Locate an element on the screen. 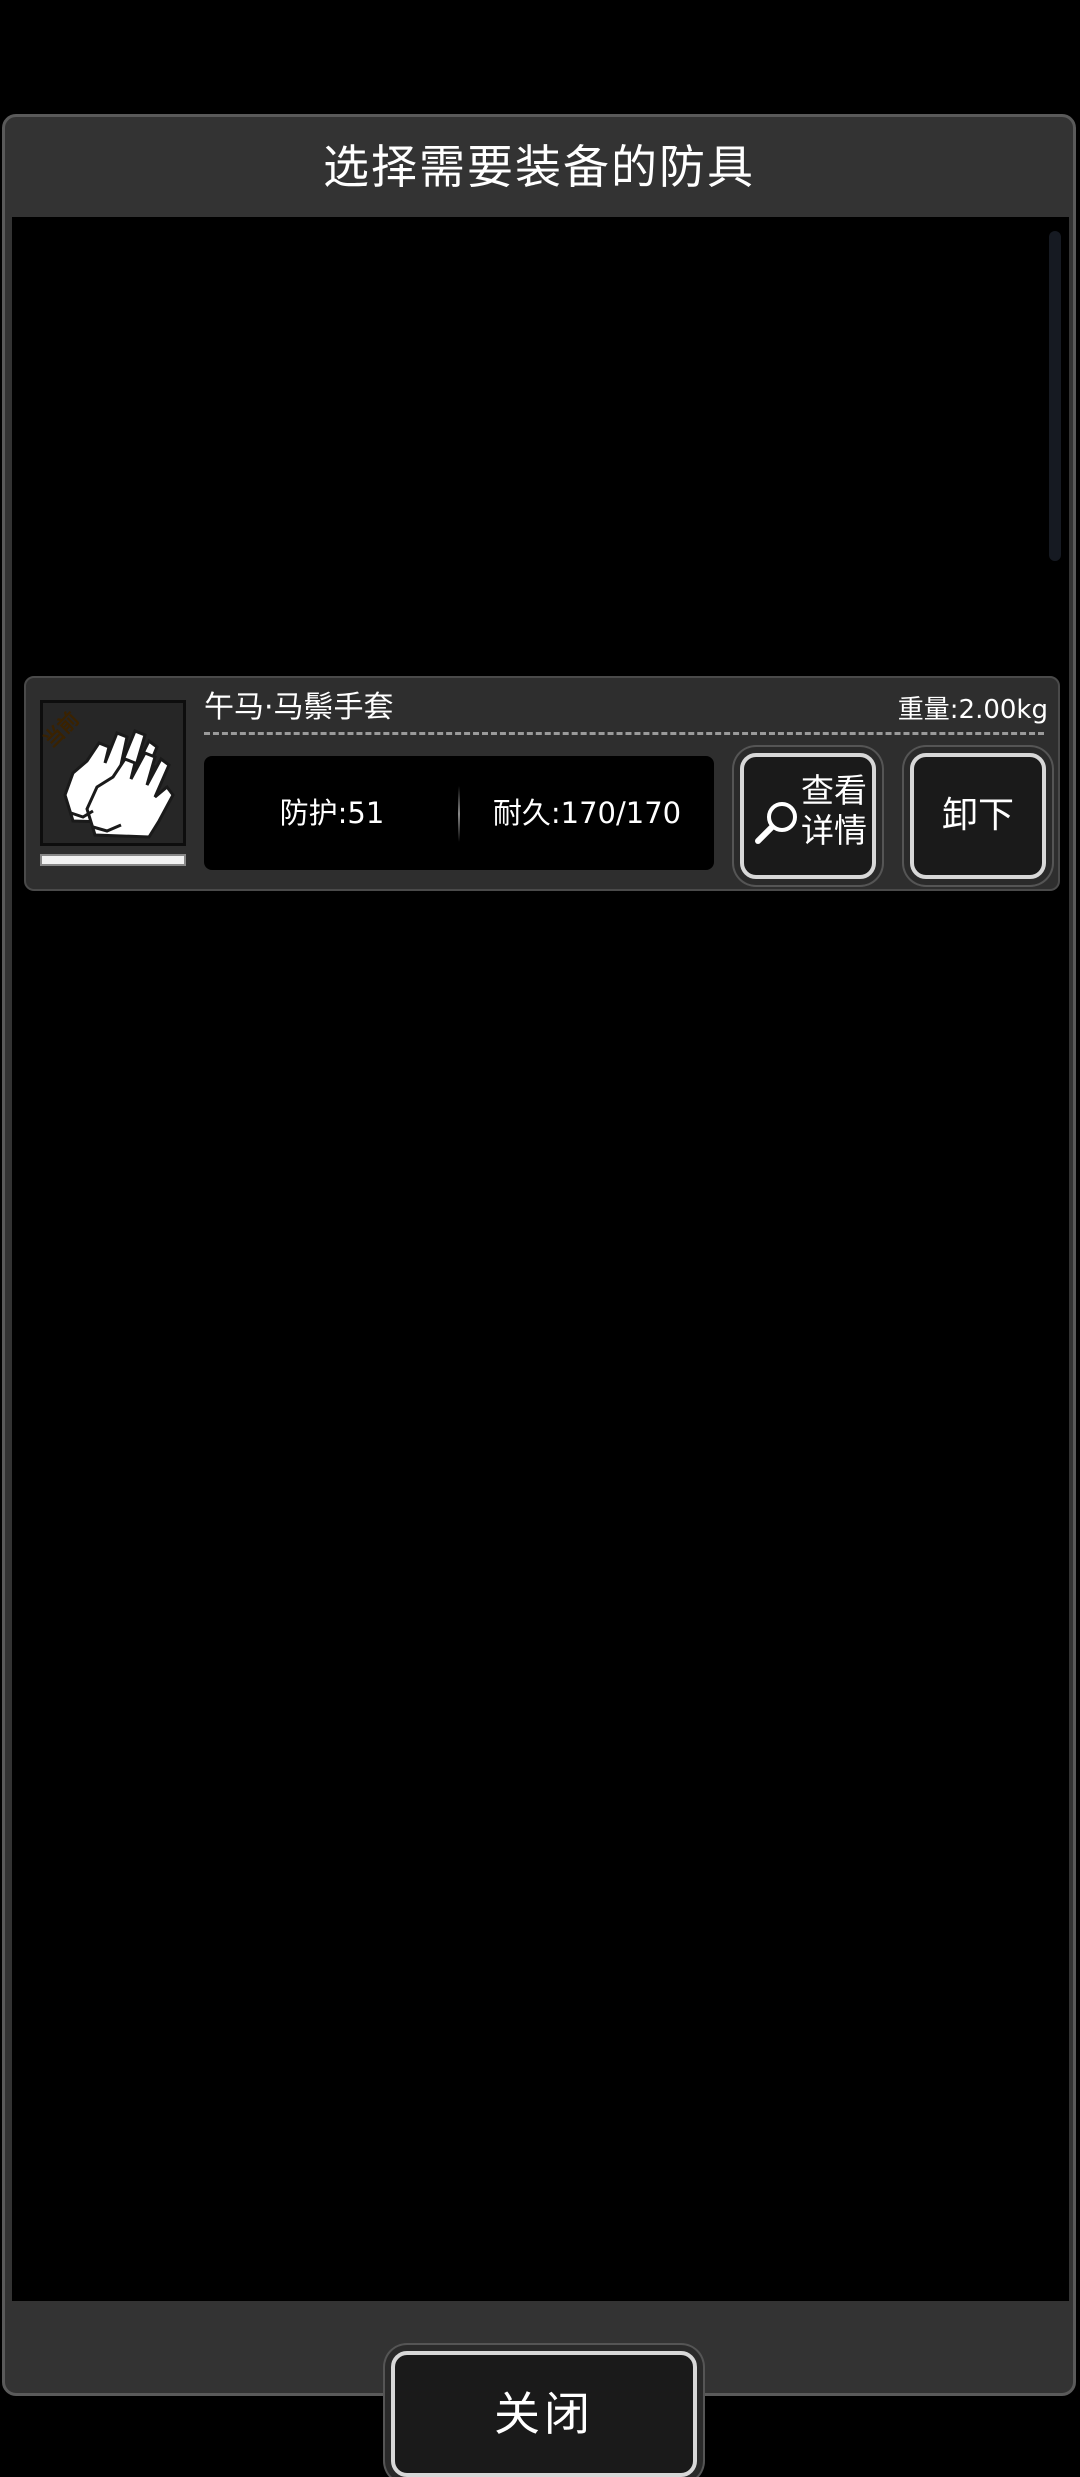 The width and height of the screenshot is (1080, 2477). item-weight: 重量:2.00kg is located at coordinates (972, 710).